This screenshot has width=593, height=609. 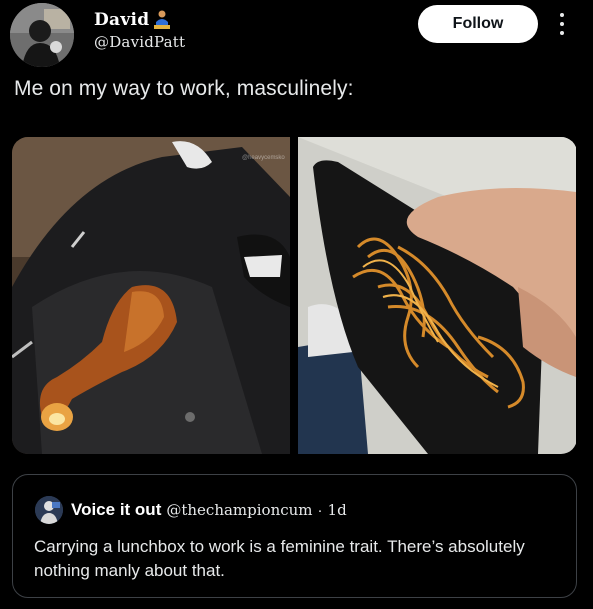 I want to click on more-options-icon, so click(x=562, y=24).